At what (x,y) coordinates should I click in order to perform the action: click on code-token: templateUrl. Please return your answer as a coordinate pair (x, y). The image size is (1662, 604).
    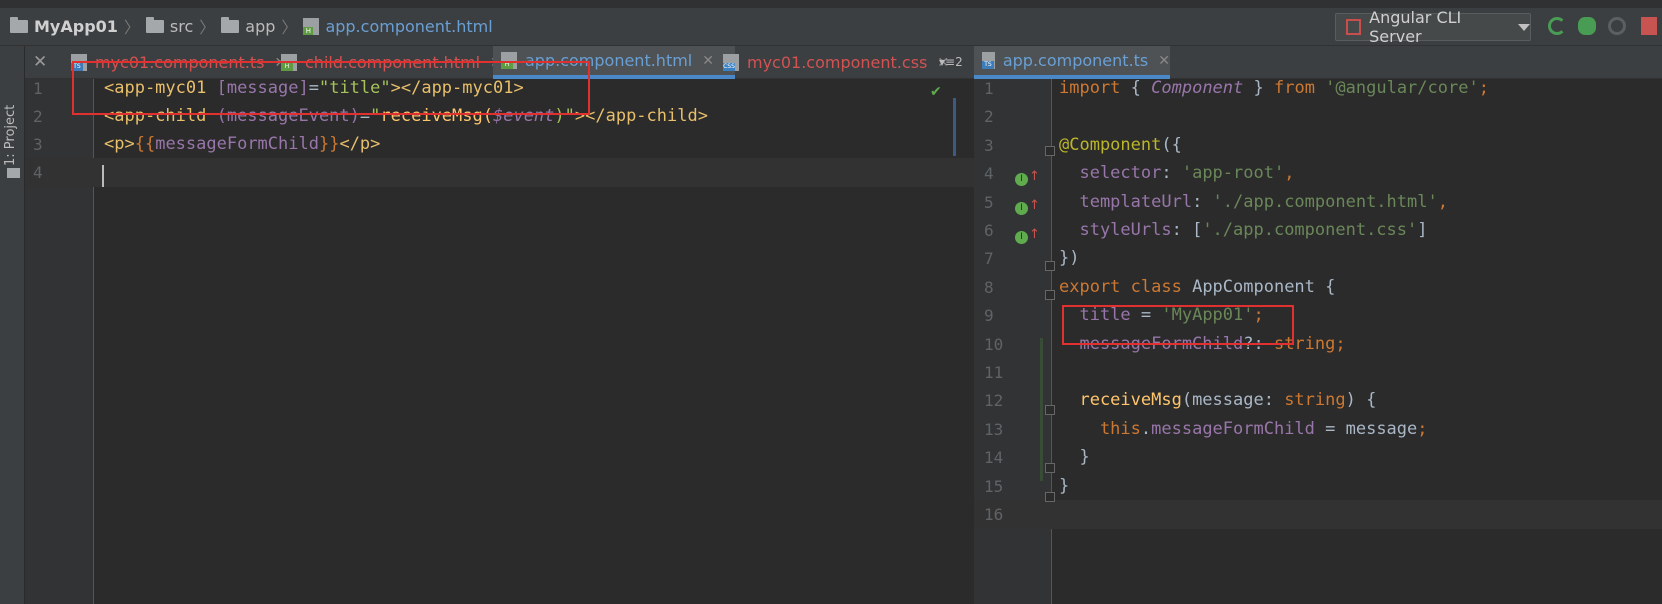
    Looking at the image, I should click on (1126, 201).